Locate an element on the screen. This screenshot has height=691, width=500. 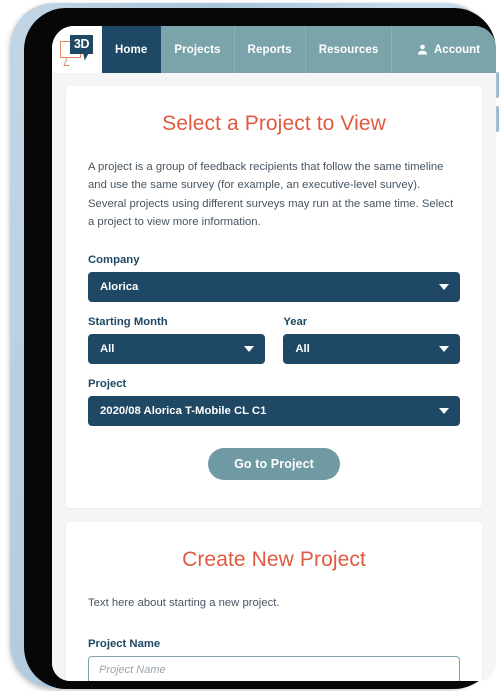
starting-month-select: All is located at coordinates (176, 349).